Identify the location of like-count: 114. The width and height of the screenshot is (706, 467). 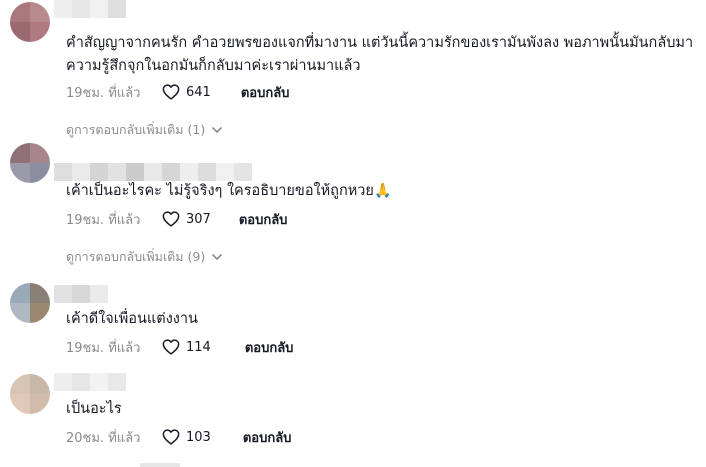
(198, 347).